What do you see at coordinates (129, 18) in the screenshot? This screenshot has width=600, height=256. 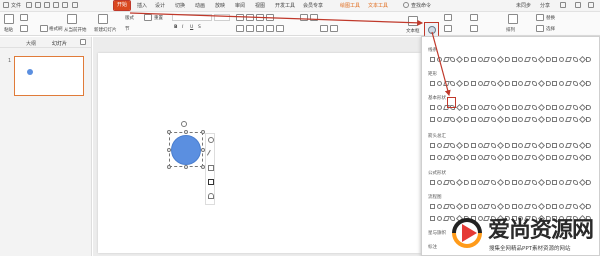 I see `layout-button: 版式` at bounding box center [129, 18].